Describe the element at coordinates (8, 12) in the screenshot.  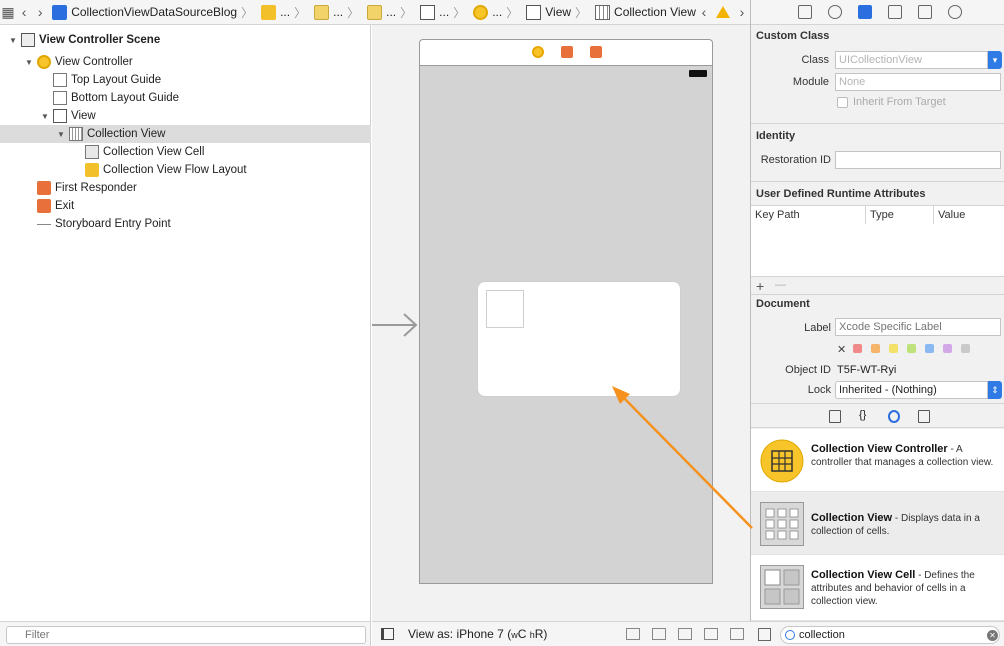
I see `related-items-icon: ▦` at that location.